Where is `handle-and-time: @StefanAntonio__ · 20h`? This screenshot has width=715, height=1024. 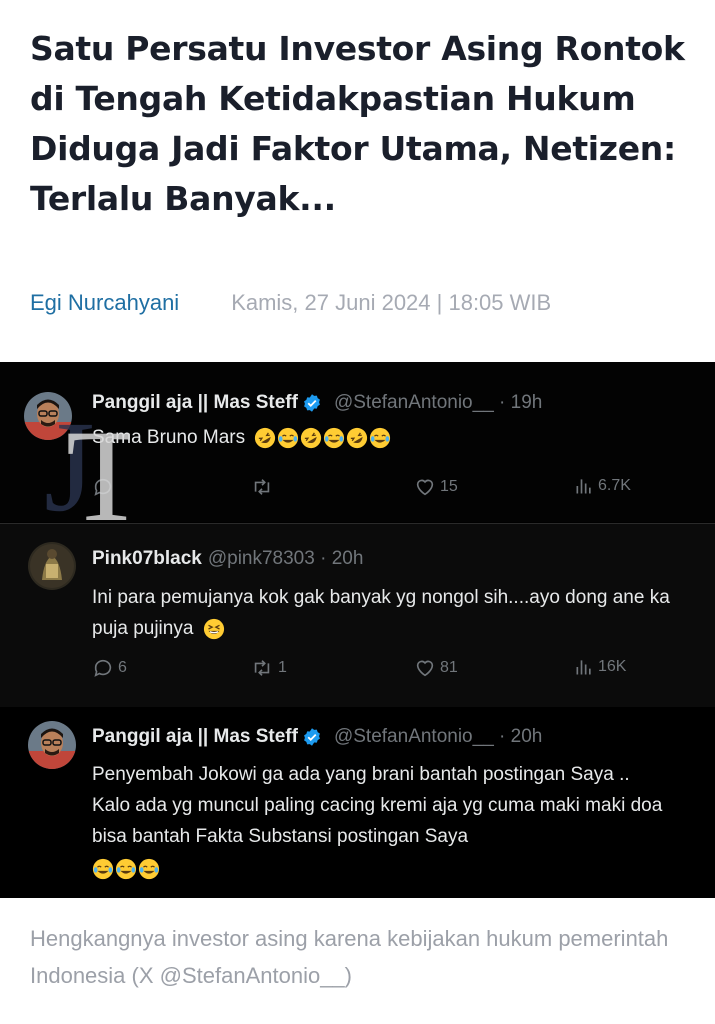 handle-and-time: @StefanAntonio__ · 20h is located at coordinates (438, 736).